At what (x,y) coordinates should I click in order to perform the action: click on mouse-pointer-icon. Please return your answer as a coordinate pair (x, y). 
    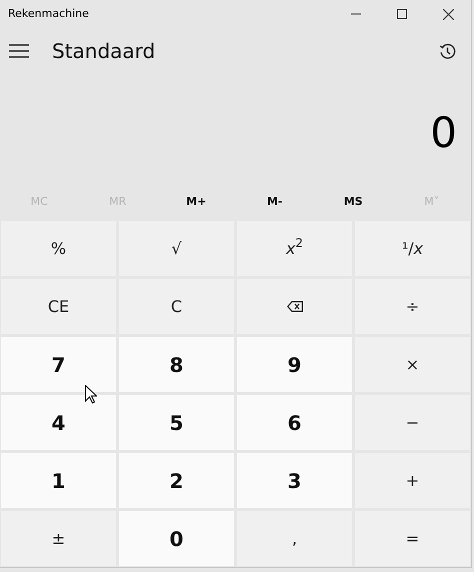
    Looking at the image, I should click on (91, 394).